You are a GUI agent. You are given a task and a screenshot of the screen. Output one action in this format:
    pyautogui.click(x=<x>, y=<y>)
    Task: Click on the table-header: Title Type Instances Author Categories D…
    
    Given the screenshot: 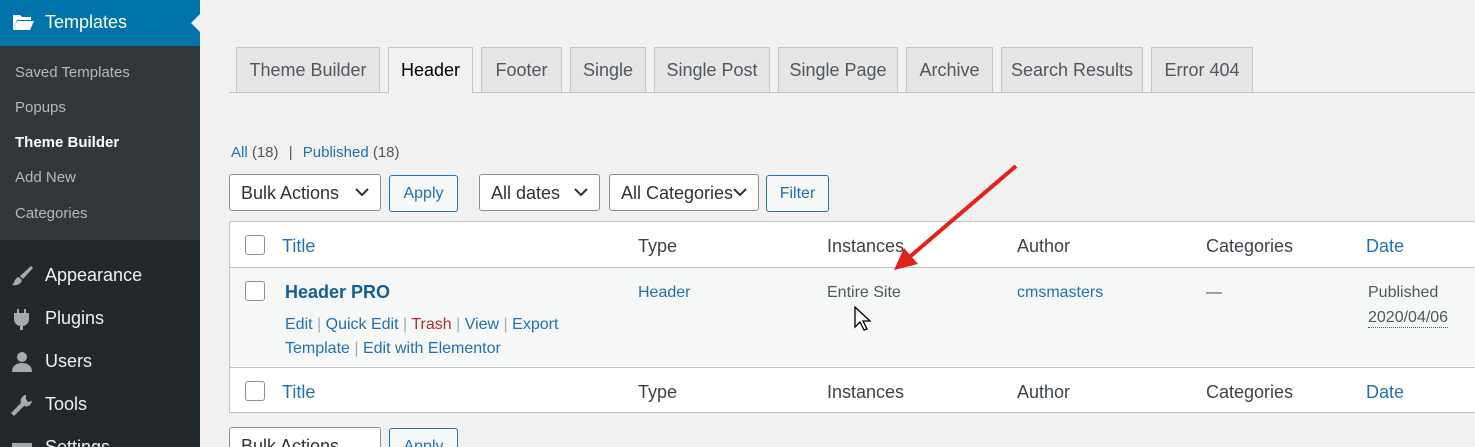 What is the action you would take?
    pyautogui.click(x=852, y=245)
    